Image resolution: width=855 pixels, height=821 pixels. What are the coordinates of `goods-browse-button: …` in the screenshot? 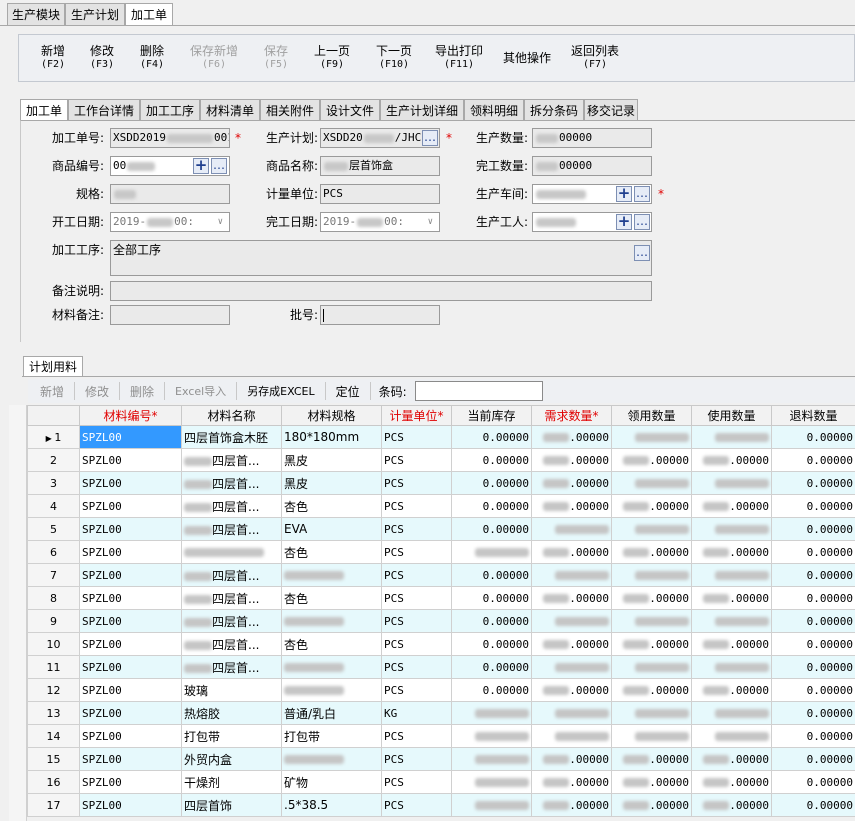 It's located at (219, 166).